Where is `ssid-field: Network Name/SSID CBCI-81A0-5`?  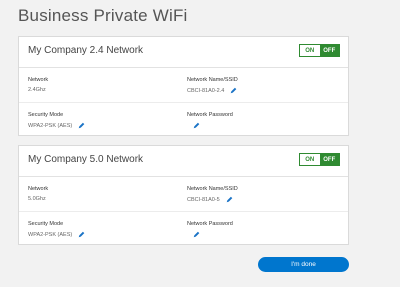 ssid-field: Network Name/SSID CBCI-81A0-5 is located at coordinates (212, 194).